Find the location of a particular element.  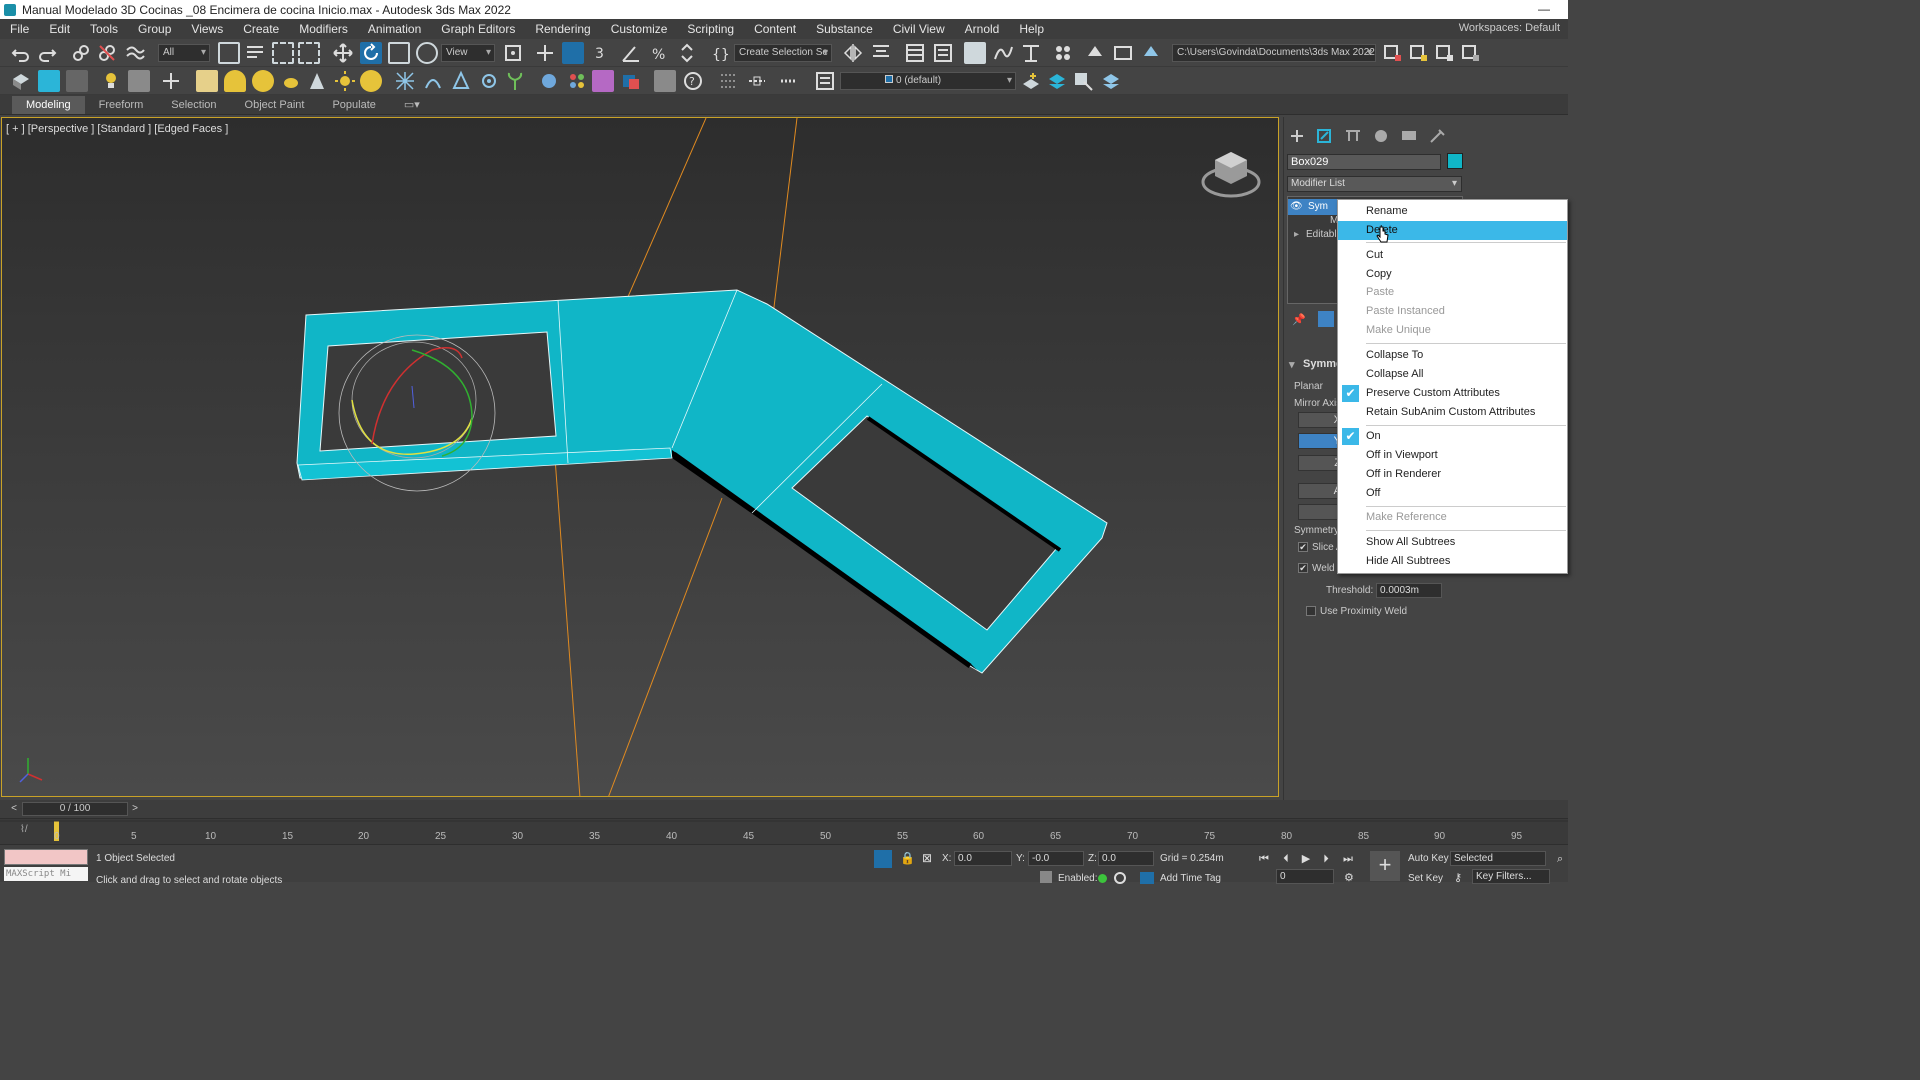

ribbon-options-icon: ▭▾ is located at coordinates (412, 105).